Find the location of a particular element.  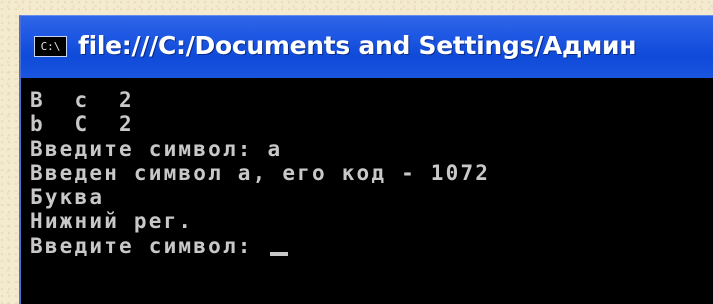

console-line: Введен символ а, его код - 1072 is located at coordinates (260, 172).